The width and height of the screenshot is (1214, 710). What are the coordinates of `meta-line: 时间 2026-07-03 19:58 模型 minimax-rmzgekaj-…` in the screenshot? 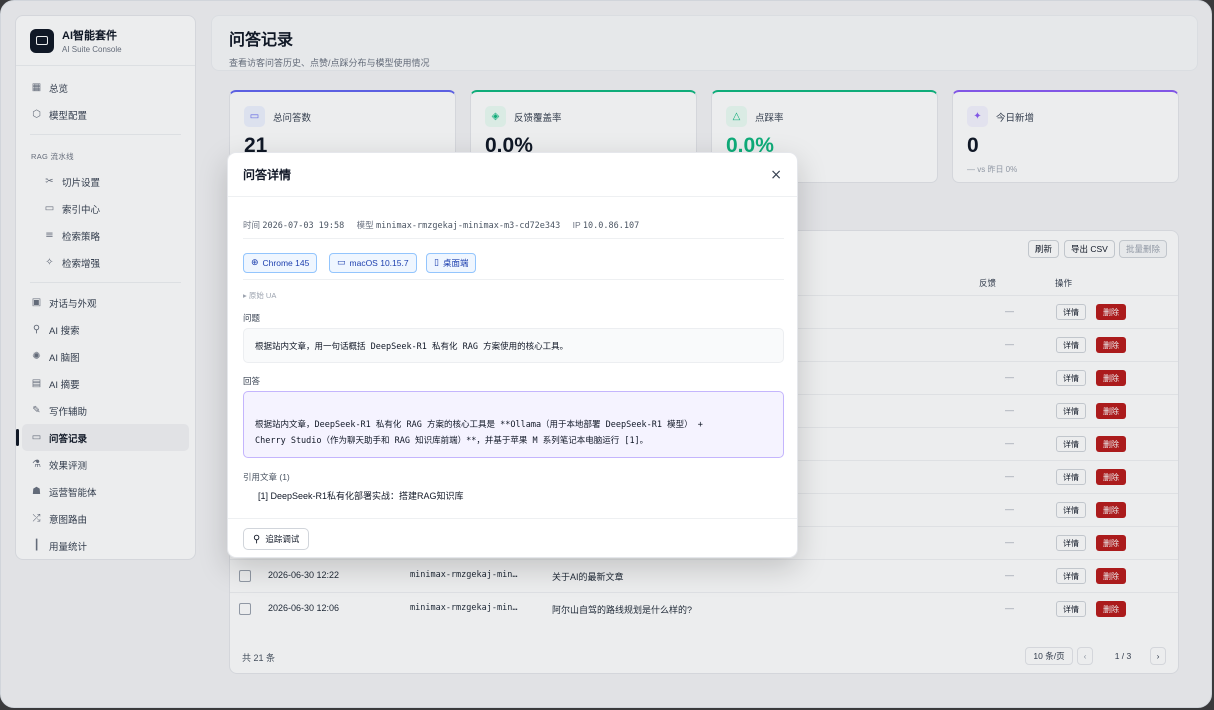 It's located at (441, 225).